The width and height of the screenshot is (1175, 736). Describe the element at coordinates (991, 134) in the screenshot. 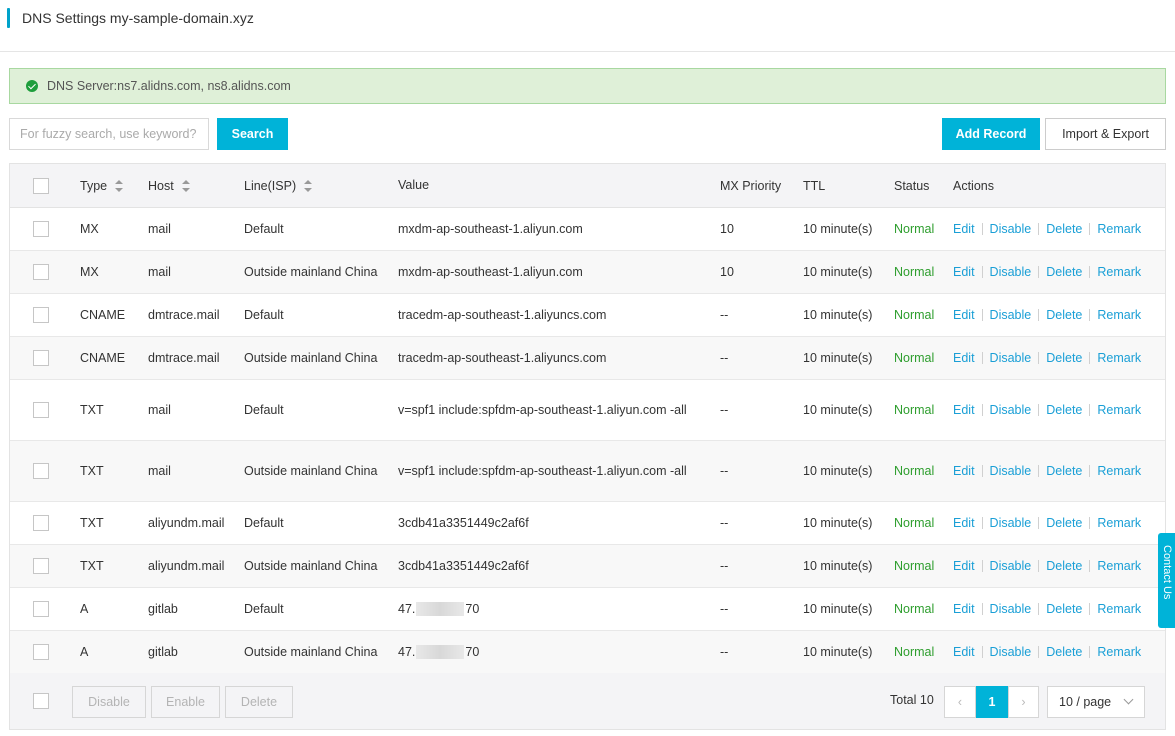

I see `add-record-button: Add Record` at that location.